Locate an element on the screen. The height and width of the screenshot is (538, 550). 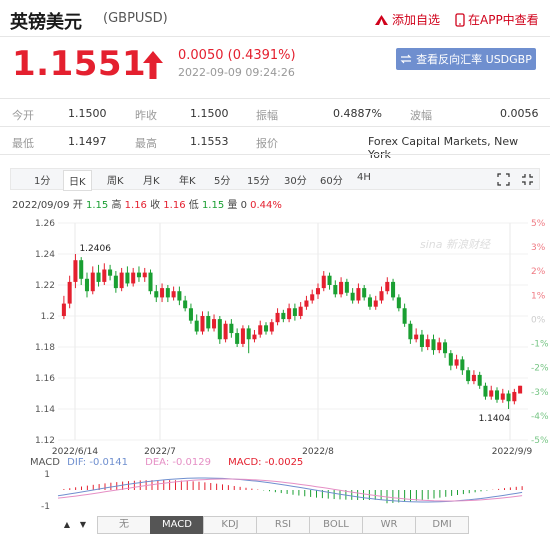
tab-yearly: 年K is located at coordinates (187, 179).